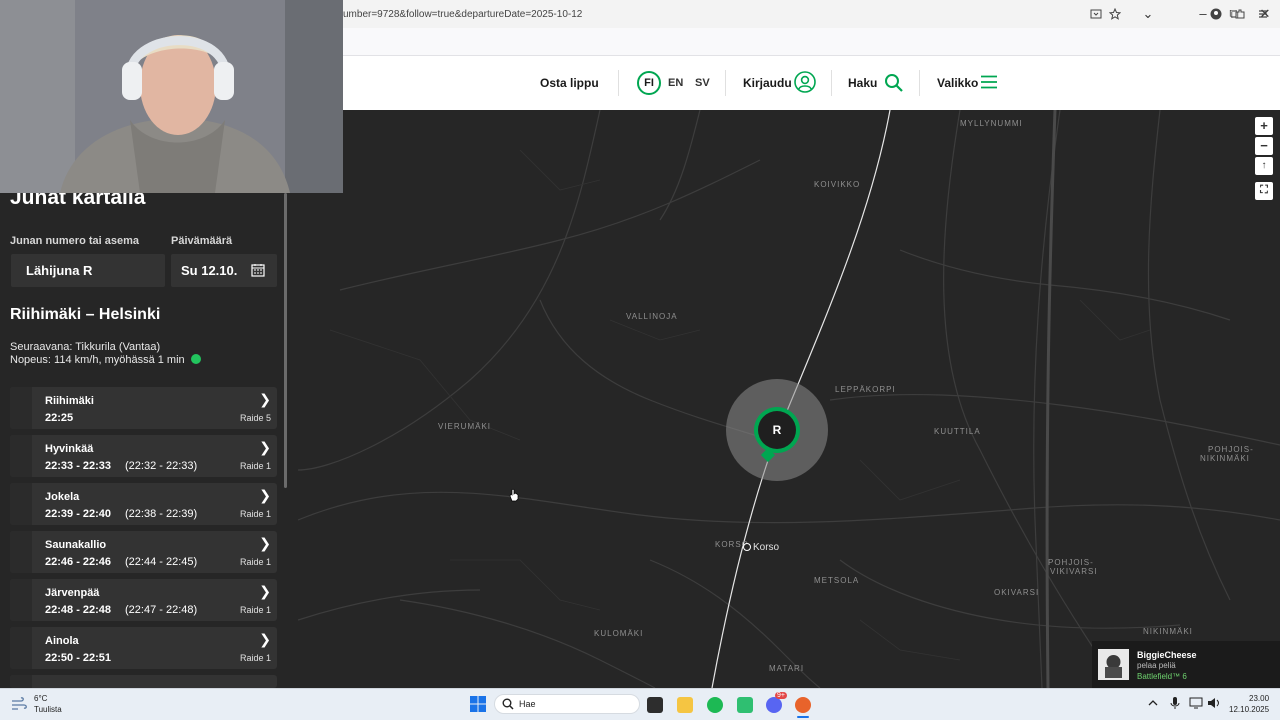 This screenshot has width=1280, height=720. I want to click on date-field-label: Päivämäärä, so click(202, 241).